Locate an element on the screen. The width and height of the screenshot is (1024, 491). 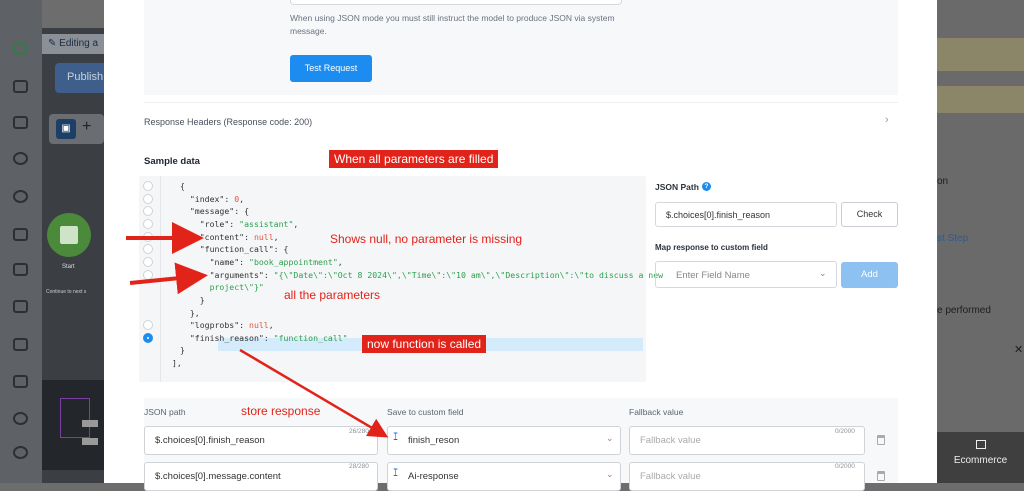
arrow-store is located at coordinates (314, 393).